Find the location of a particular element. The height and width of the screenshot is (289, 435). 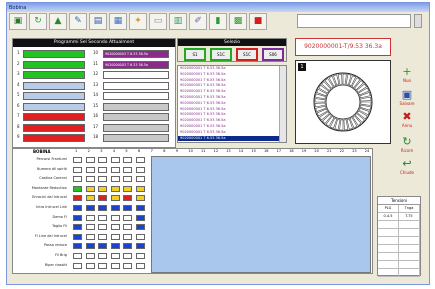

refresh-button: ↻ is located at coordinates (38, 21).